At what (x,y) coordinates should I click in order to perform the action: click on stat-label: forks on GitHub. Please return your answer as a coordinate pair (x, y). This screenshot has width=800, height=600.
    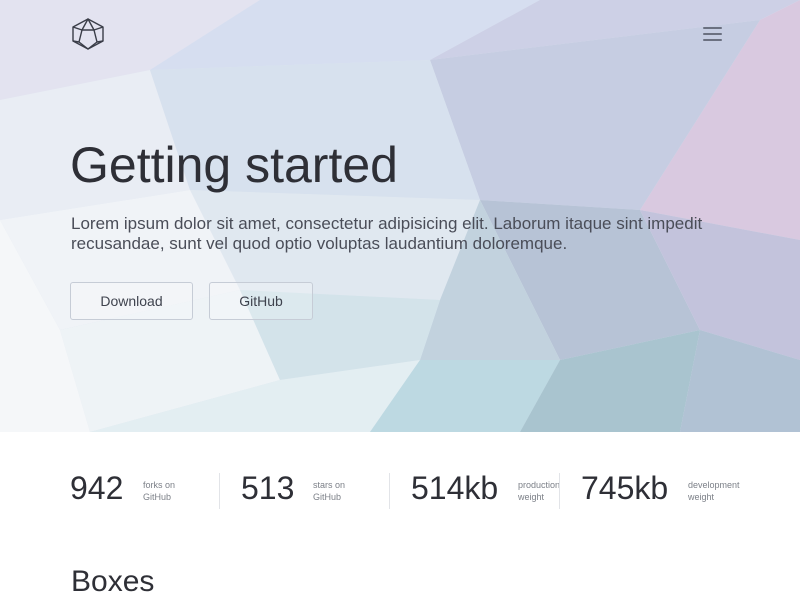
    Looking at the image, I should click on (174, 491).